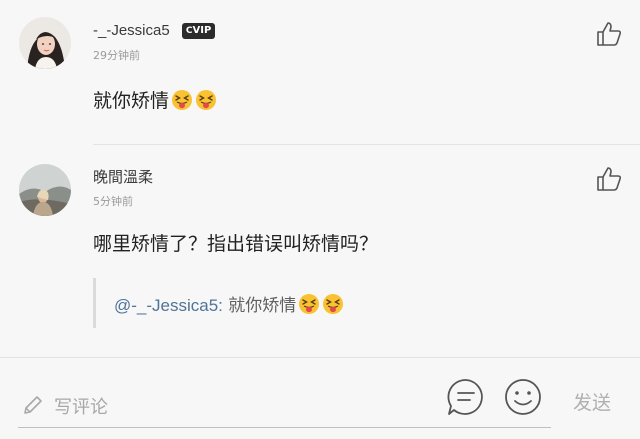 The height and width of the screenshot is (439, 640). I want to click on send-button: 发送, so click(592, 401).